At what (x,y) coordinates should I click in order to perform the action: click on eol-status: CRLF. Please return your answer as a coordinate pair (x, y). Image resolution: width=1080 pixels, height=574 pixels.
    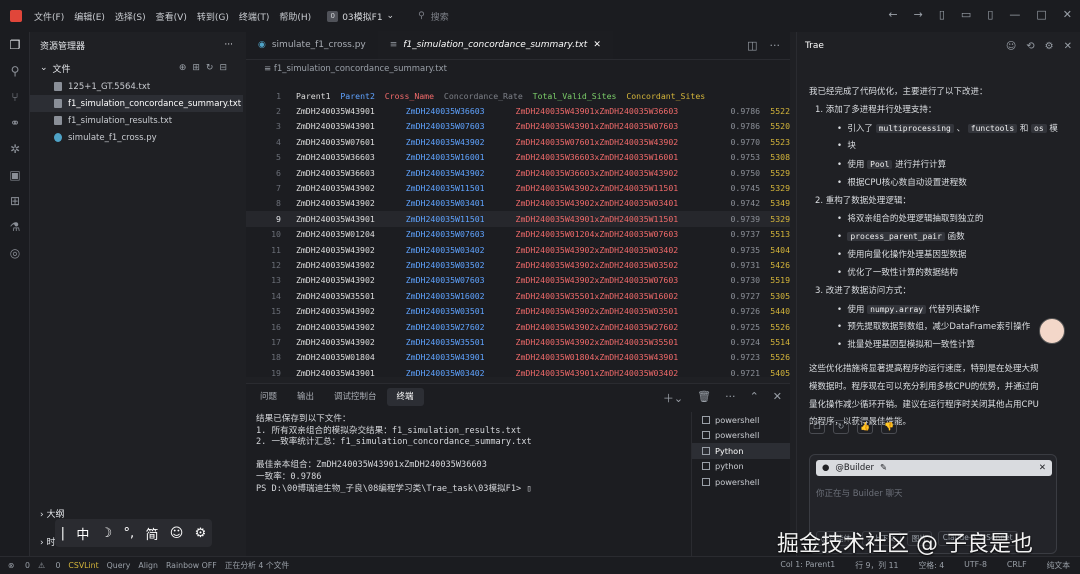
    Looking at the image, I should click on (1017, 565).